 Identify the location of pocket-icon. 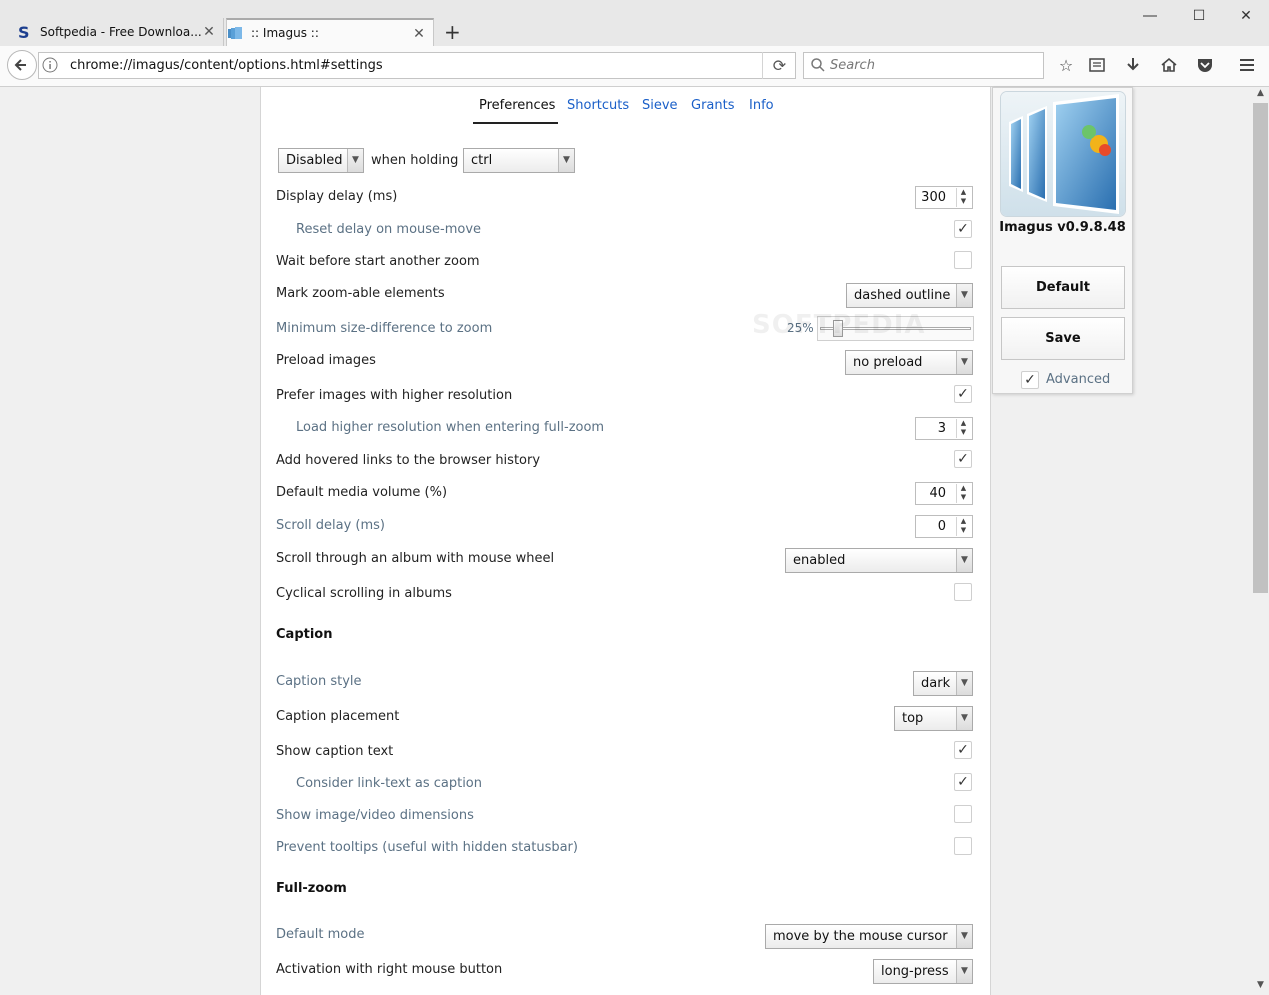
(1205, 66).